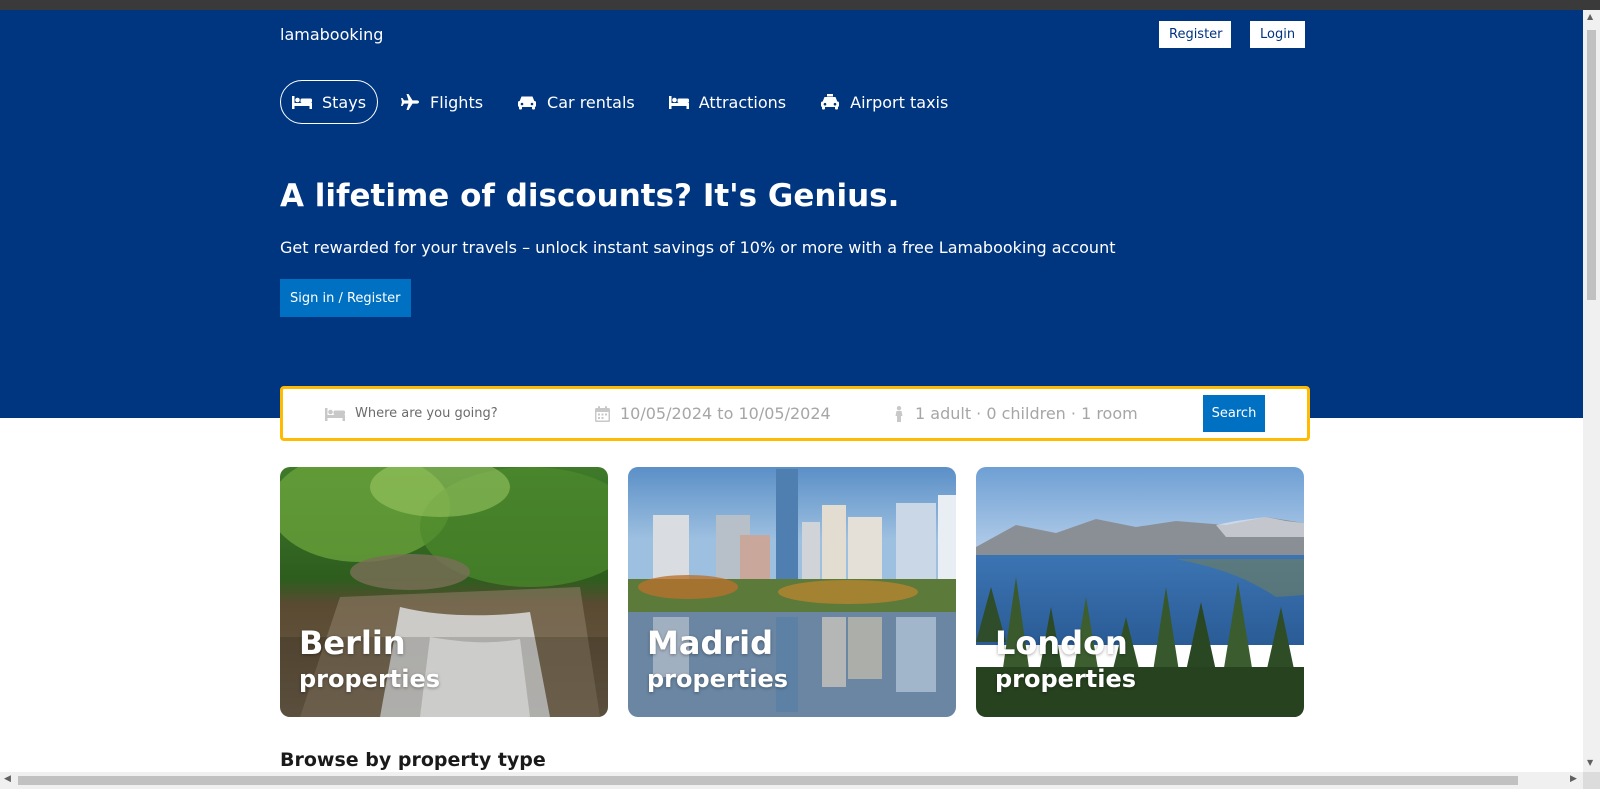  Describe the element at coordinates (1591, 391) in the screenshot. I see `vertical-scrollbar: ▲ ▼` at that location.